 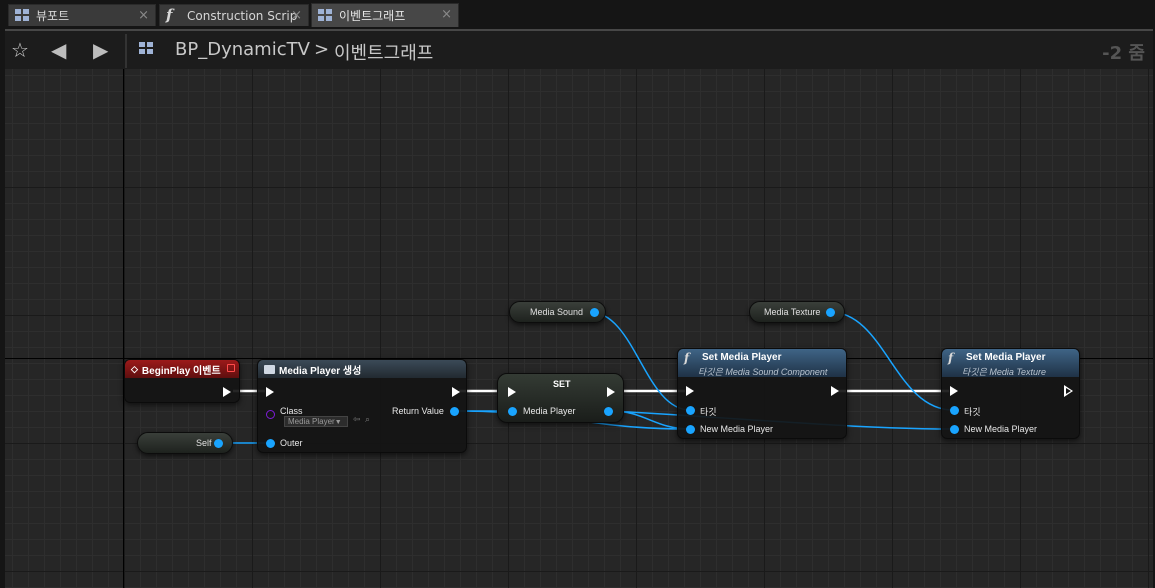 I want to click on wires-layer, so click(x=586, y=377).